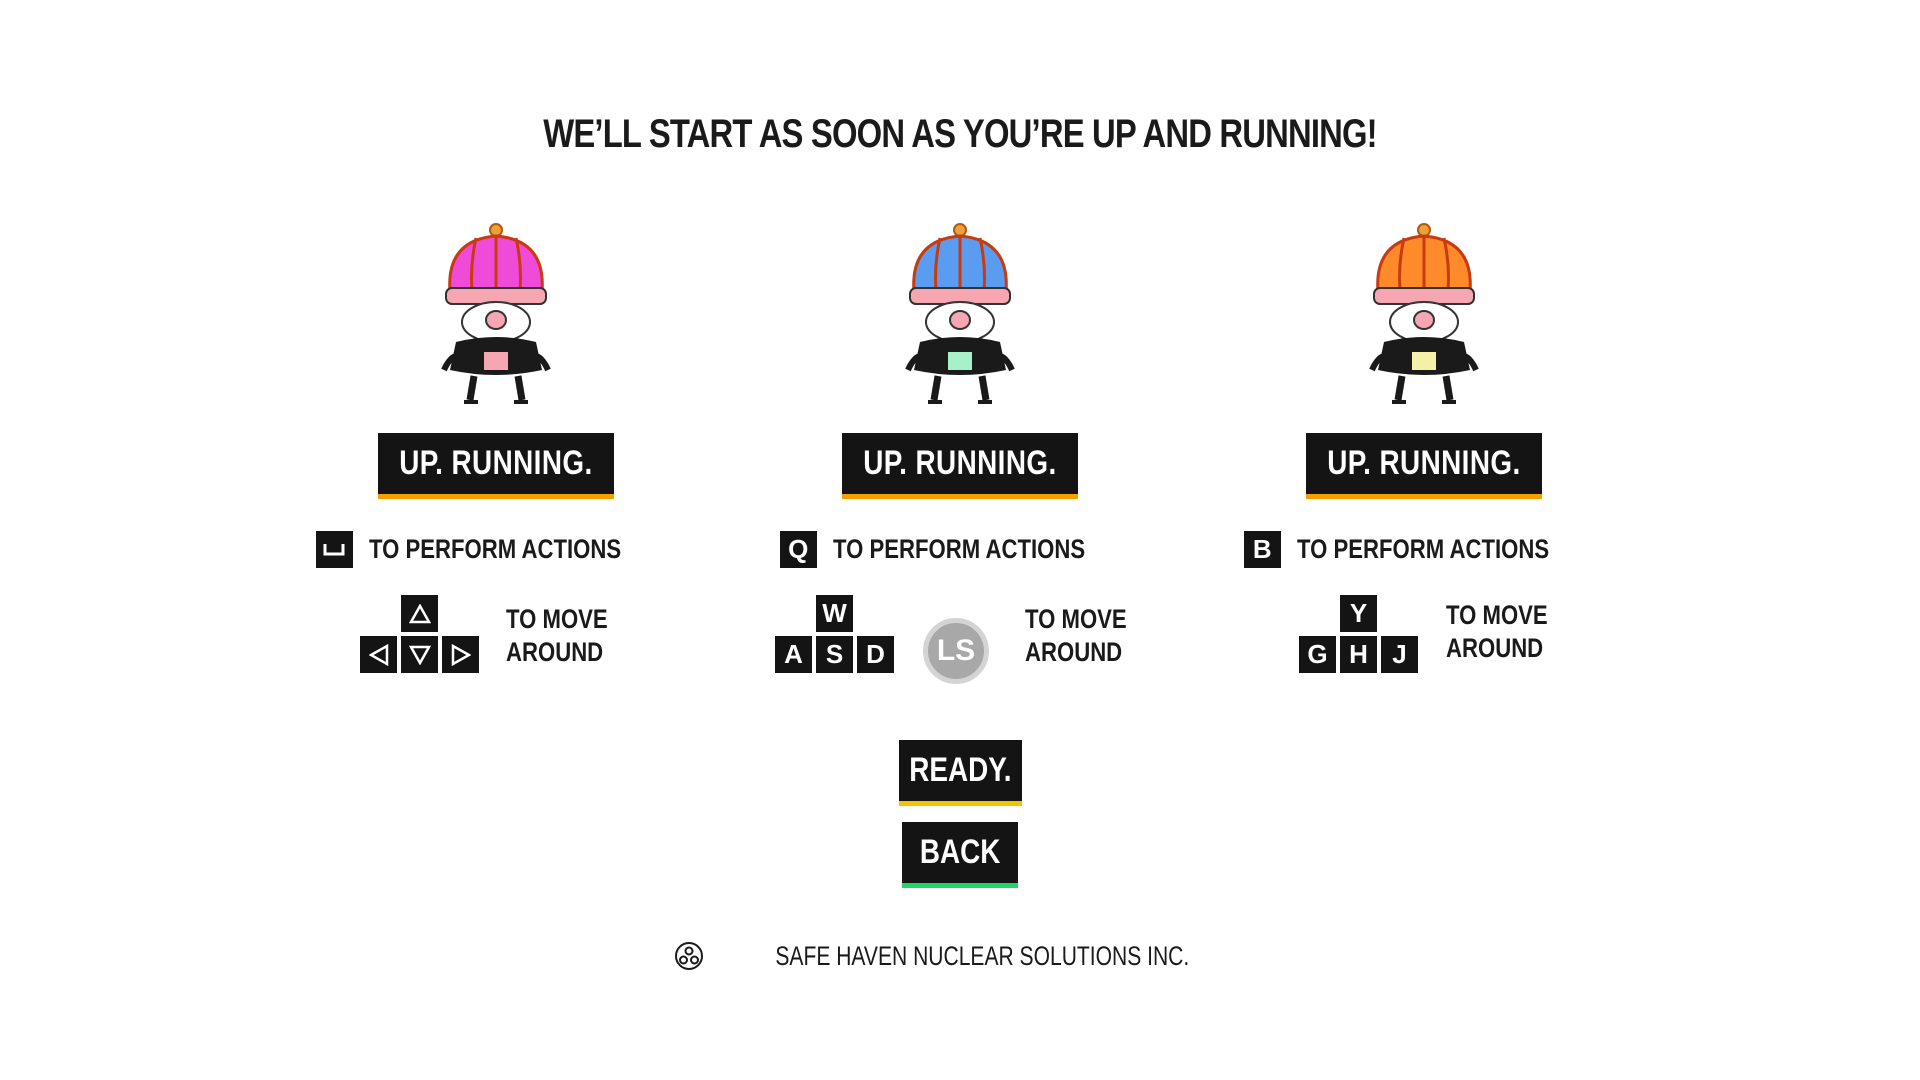 This screenshot has height=1080, width=1920. I want to click on a-key: A, so click(793, 654).